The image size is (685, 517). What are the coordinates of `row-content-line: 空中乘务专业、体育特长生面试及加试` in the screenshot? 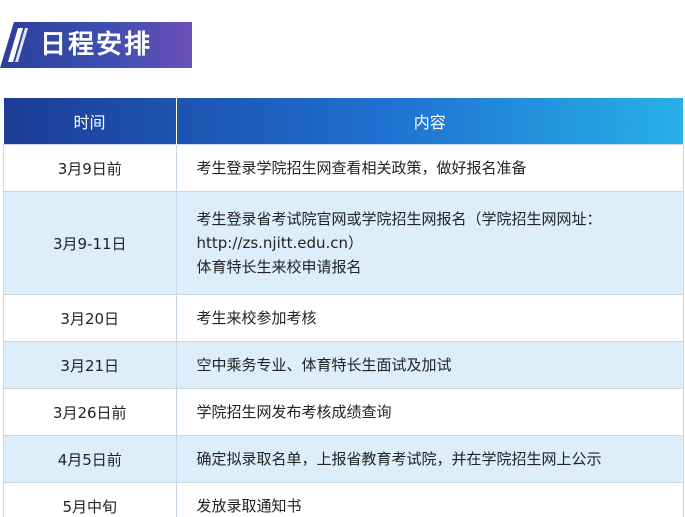 It's located at (324, 365).